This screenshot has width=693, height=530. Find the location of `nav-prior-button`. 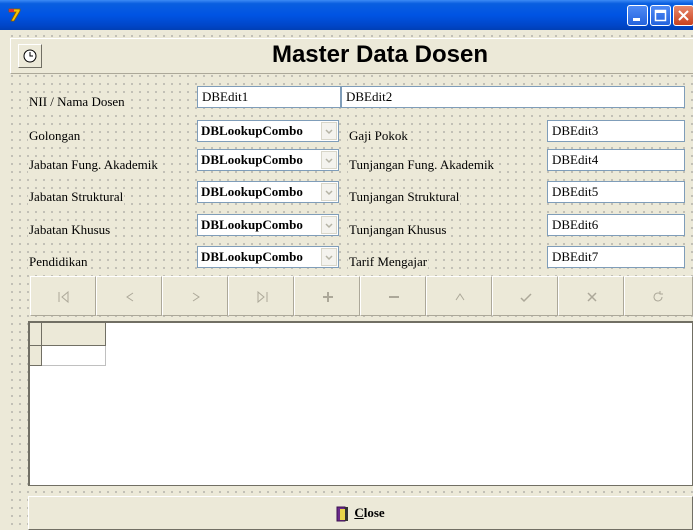

nav-prior-button is located at coordinates (129, 296).